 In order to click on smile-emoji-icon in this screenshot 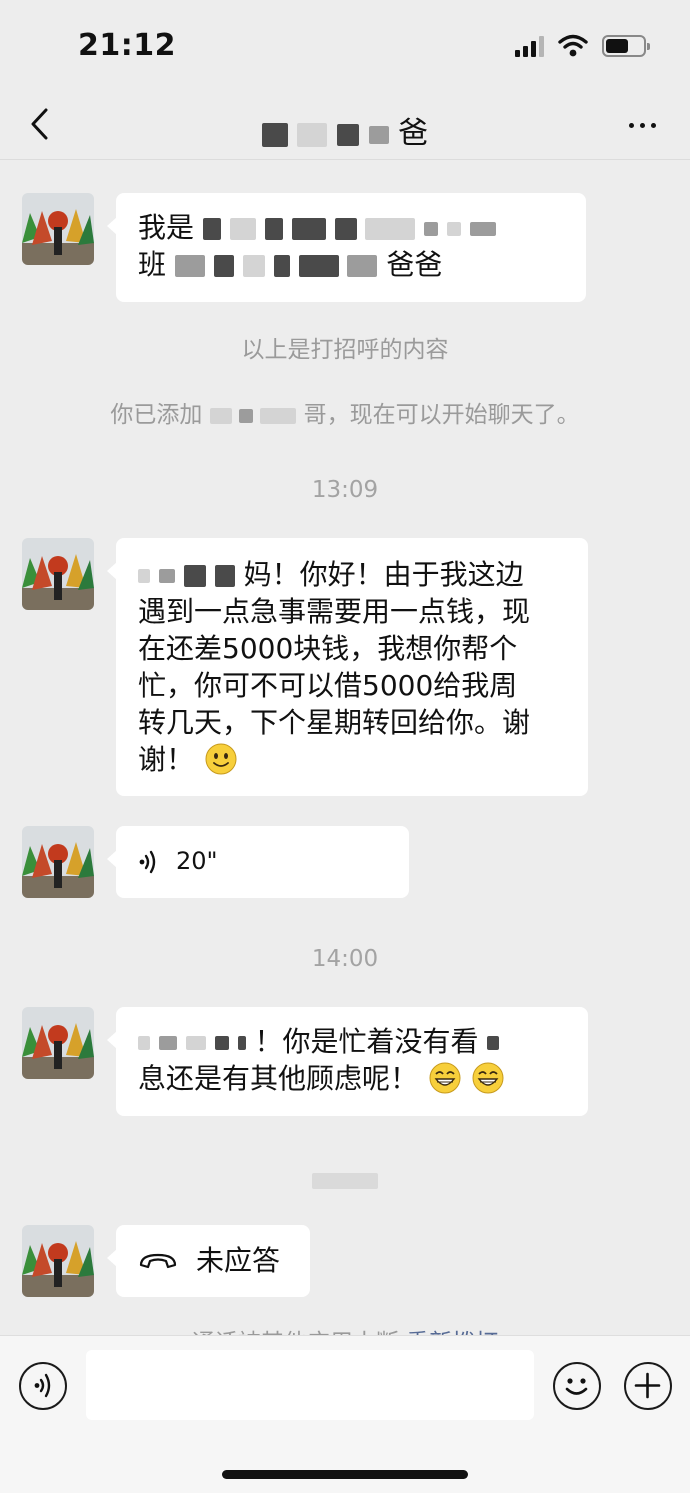, I will do `click(221, 759)`.